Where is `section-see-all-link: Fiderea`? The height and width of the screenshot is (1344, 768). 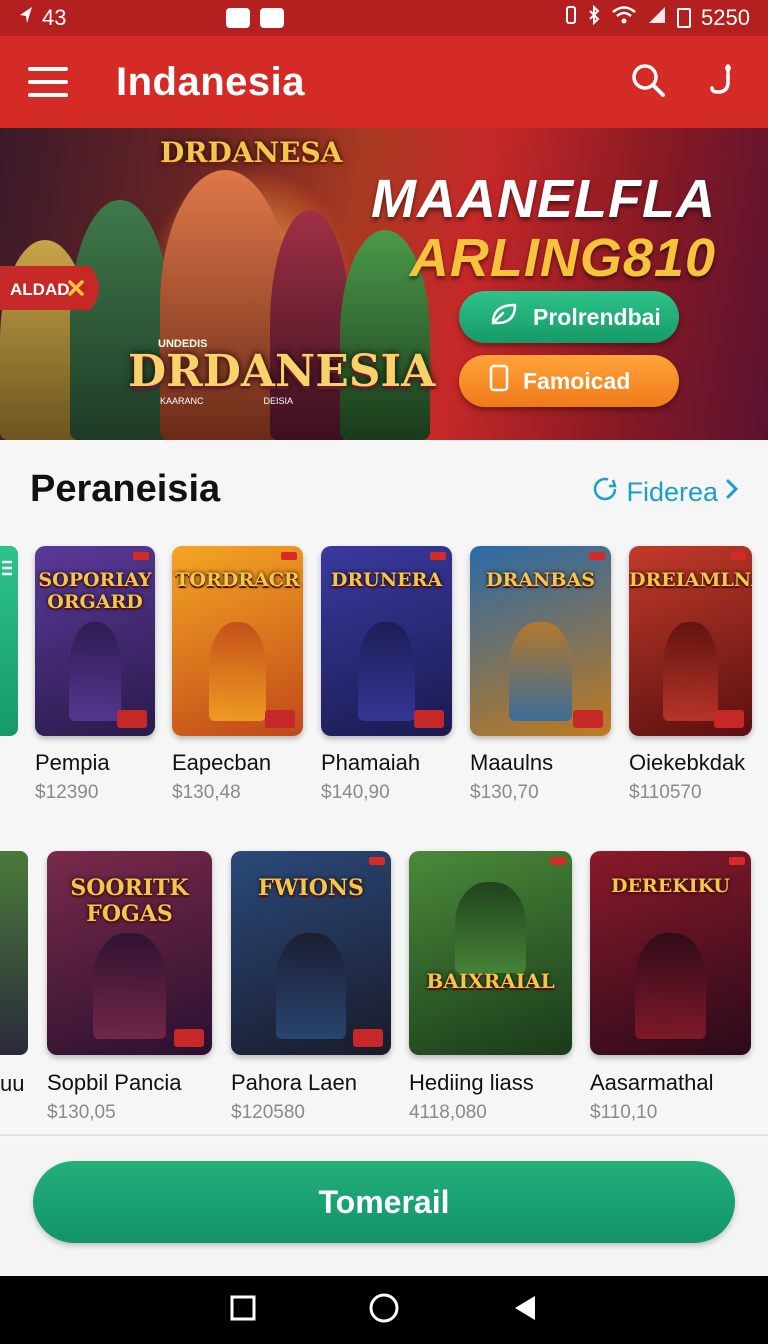 section-see-all-link: Fiderea is located at coordinates (665, 492).